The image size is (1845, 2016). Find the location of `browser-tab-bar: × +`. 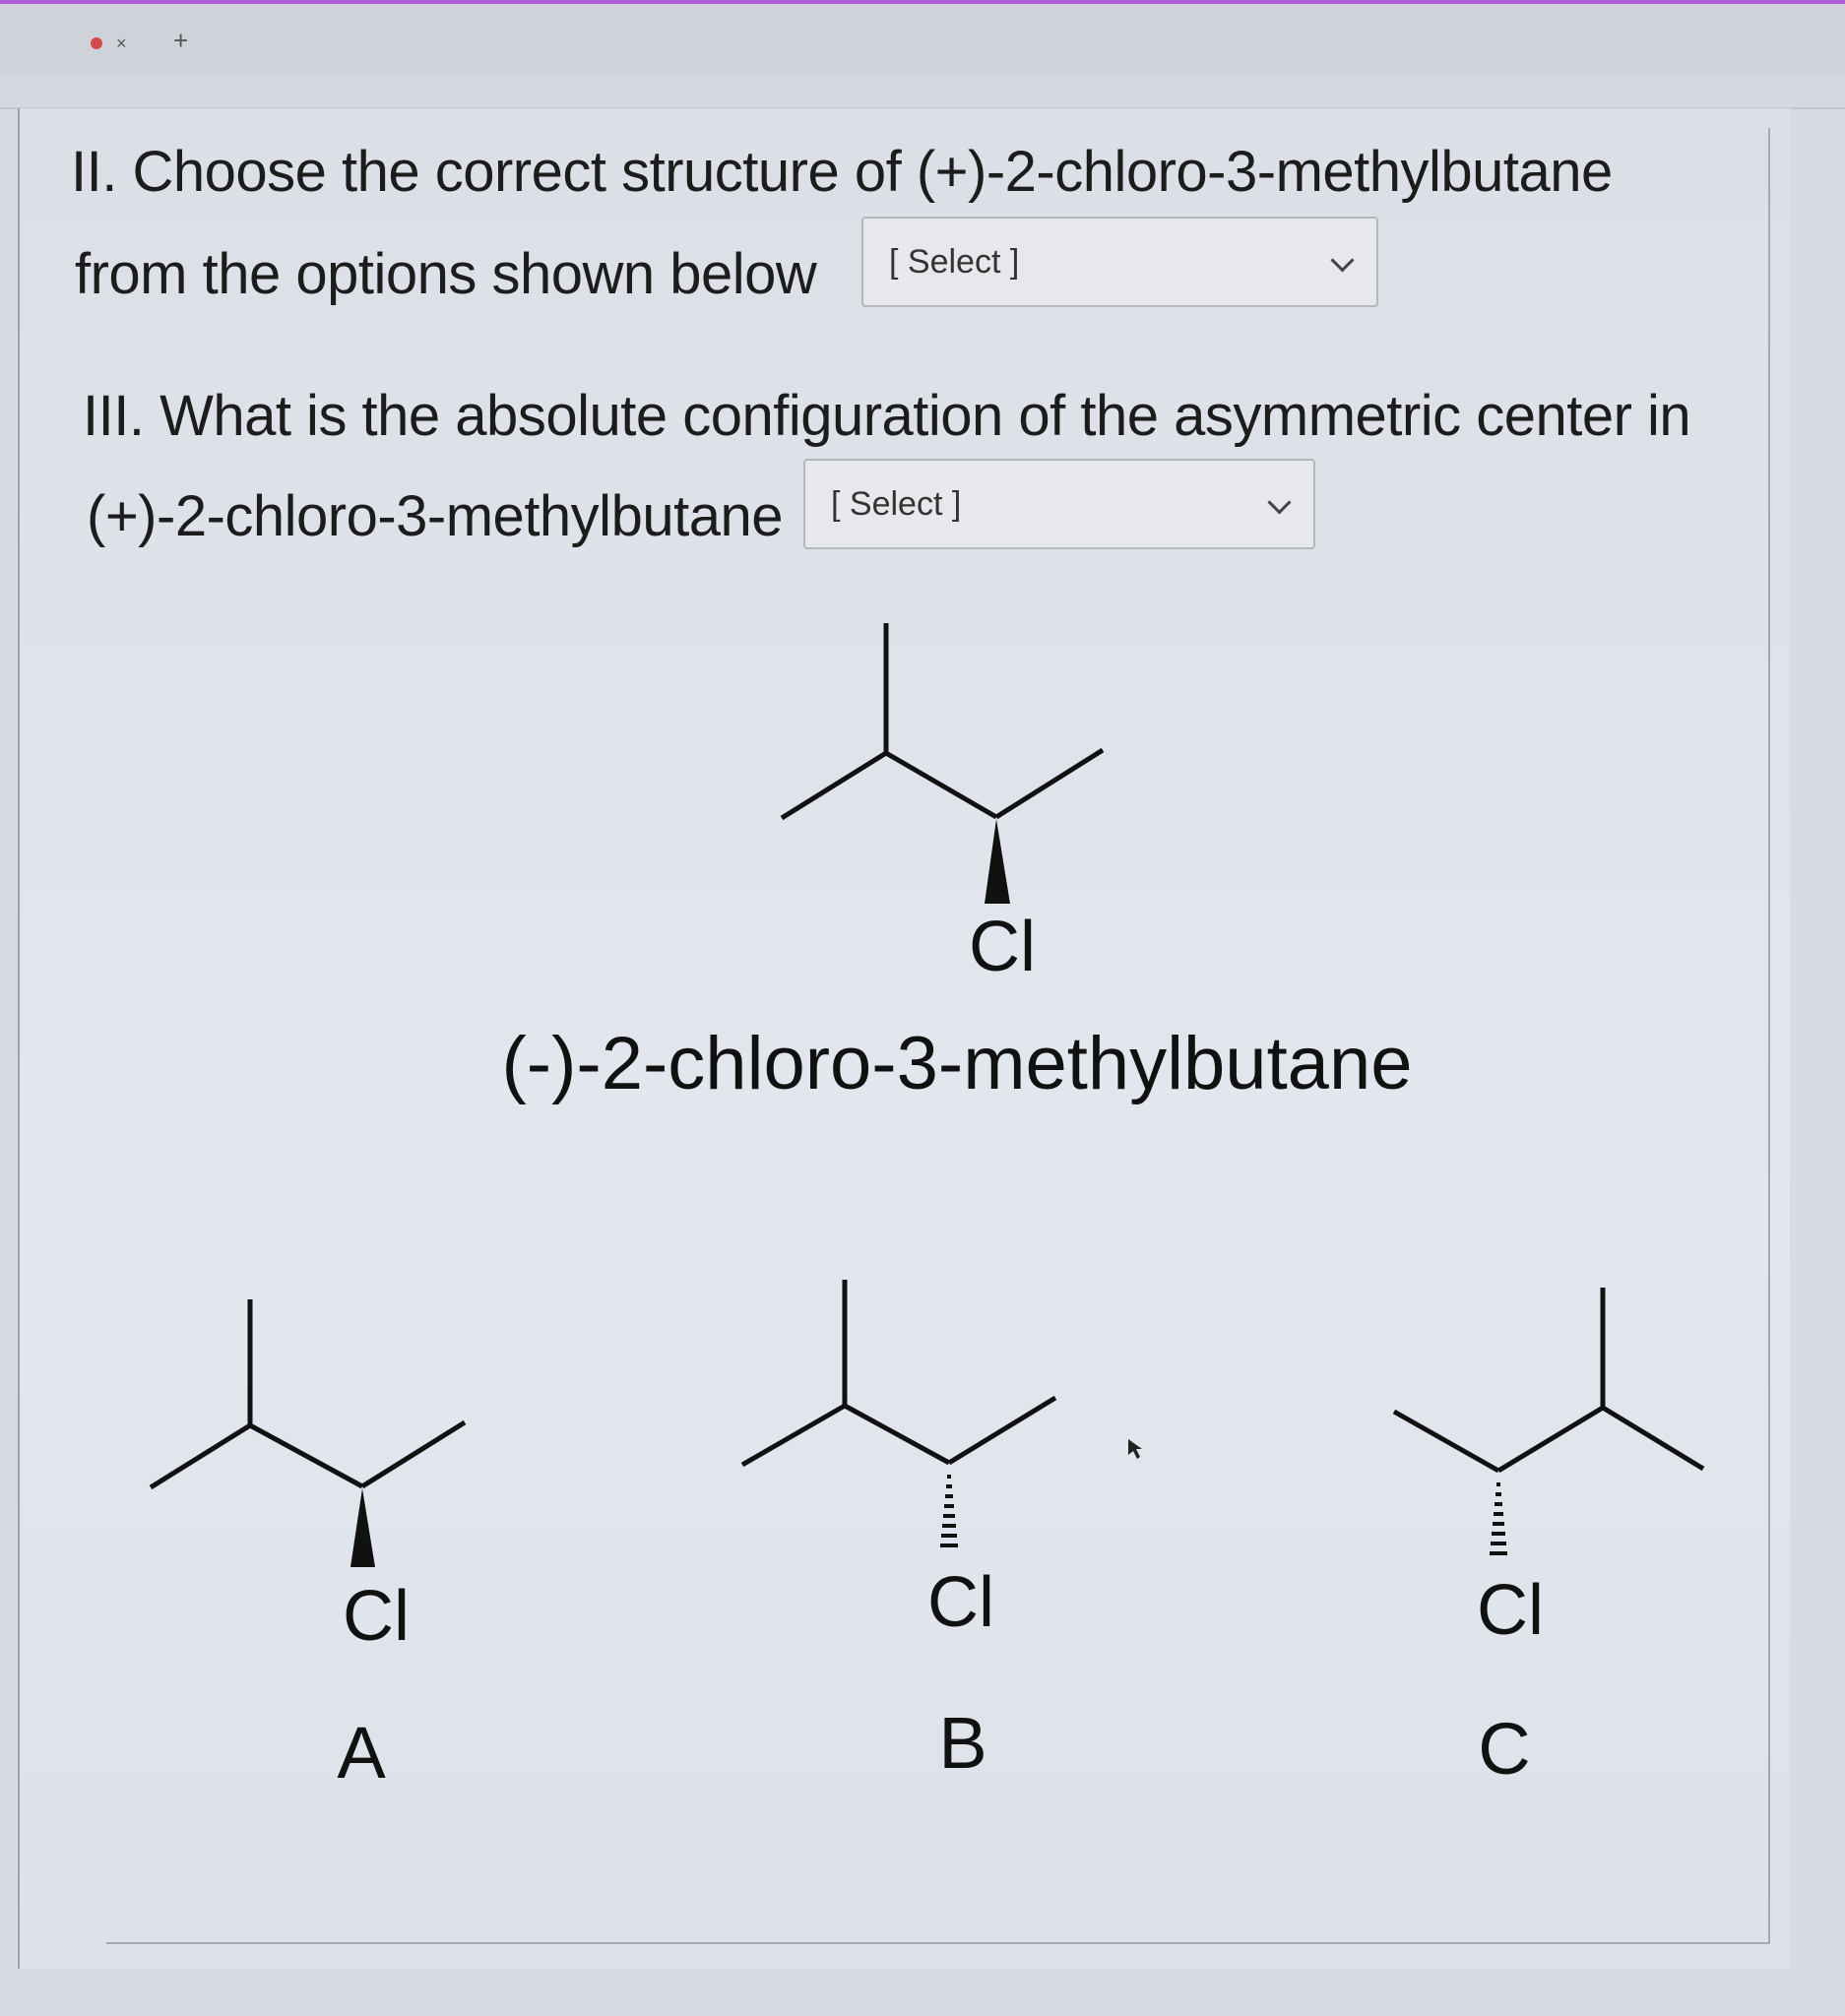

browser-tab-bar: × + is located at coordinates (923, 37).